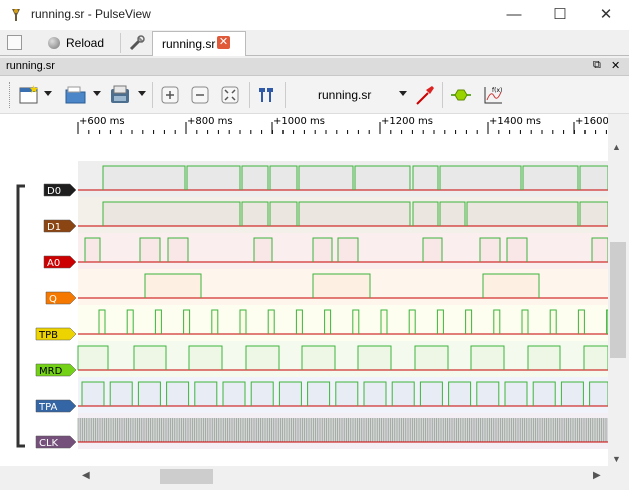 The width and height of the screenshot is (629, 490). Describe the element at coordinates (425, 95) in the screenshot. I see `probe-config-icon` at that location.